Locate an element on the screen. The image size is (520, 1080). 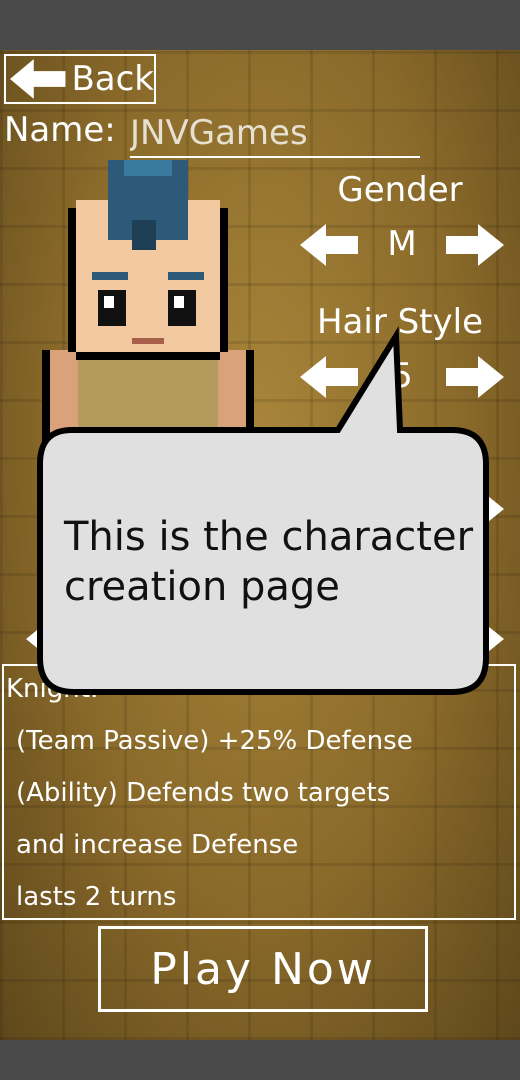
back-label: Back is located at coordinates (112, 79).